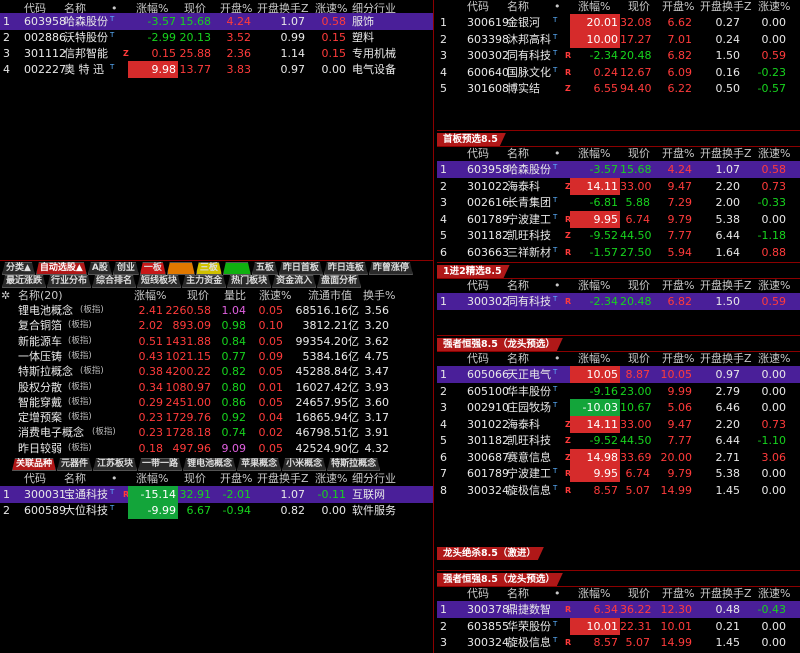 This screenshot has width=800, height=653. Describe the element at coordinates (618, 374) in the screenshot. I see `stock-row: 1 605066 天正电气 T 10.05 8.87 10.05 0.97 0.00` at that location.